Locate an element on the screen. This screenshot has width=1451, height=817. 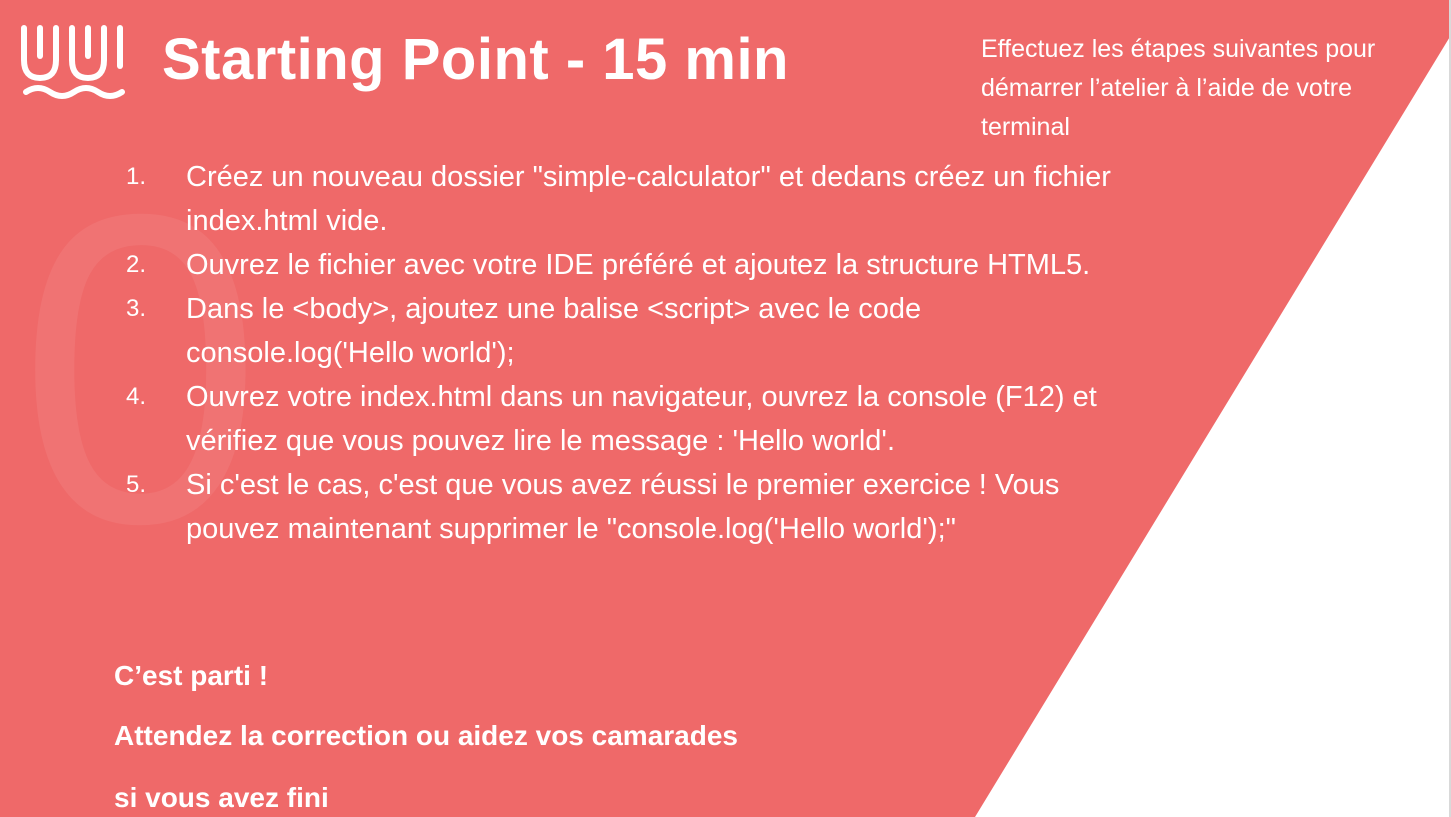
wild-code-school-logo-icon is located at coordinates (73, 62).